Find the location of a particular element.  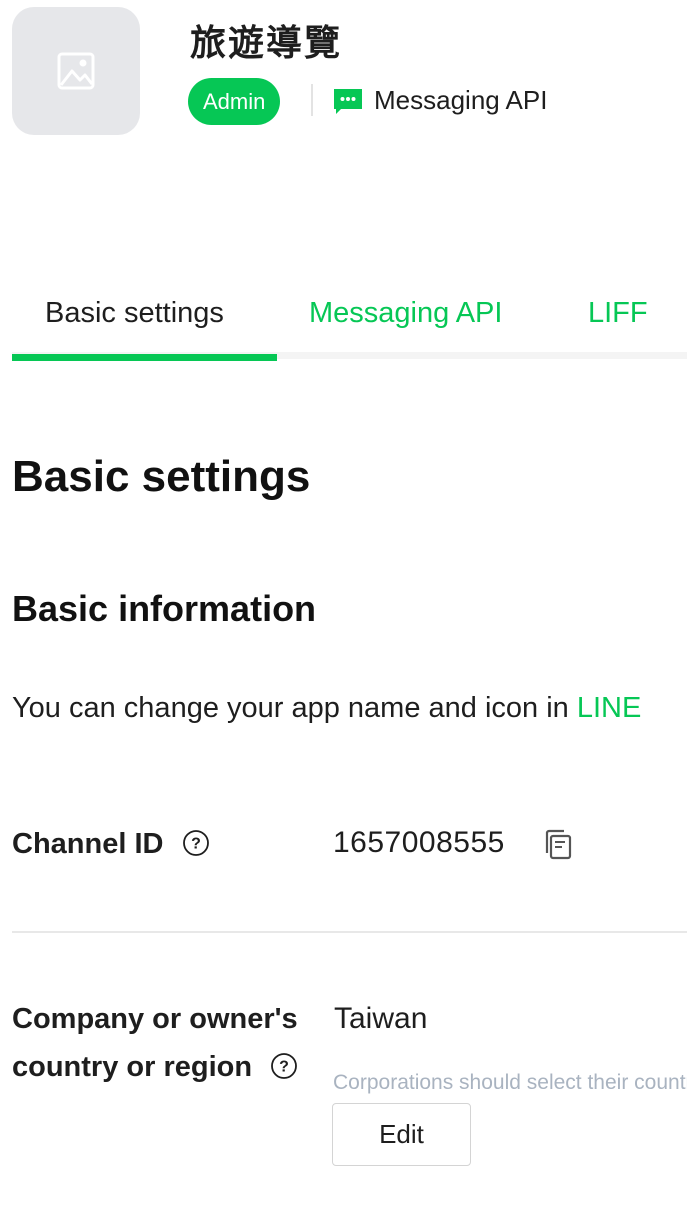

country-value: Taiwan is located at coordinates (381, 1018).